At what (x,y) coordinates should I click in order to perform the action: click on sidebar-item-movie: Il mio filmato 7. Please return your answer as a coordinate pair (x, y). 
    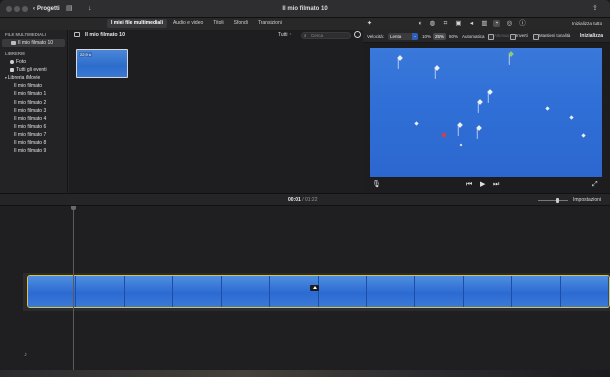
    Looking at the image, I should click on (33, 135).